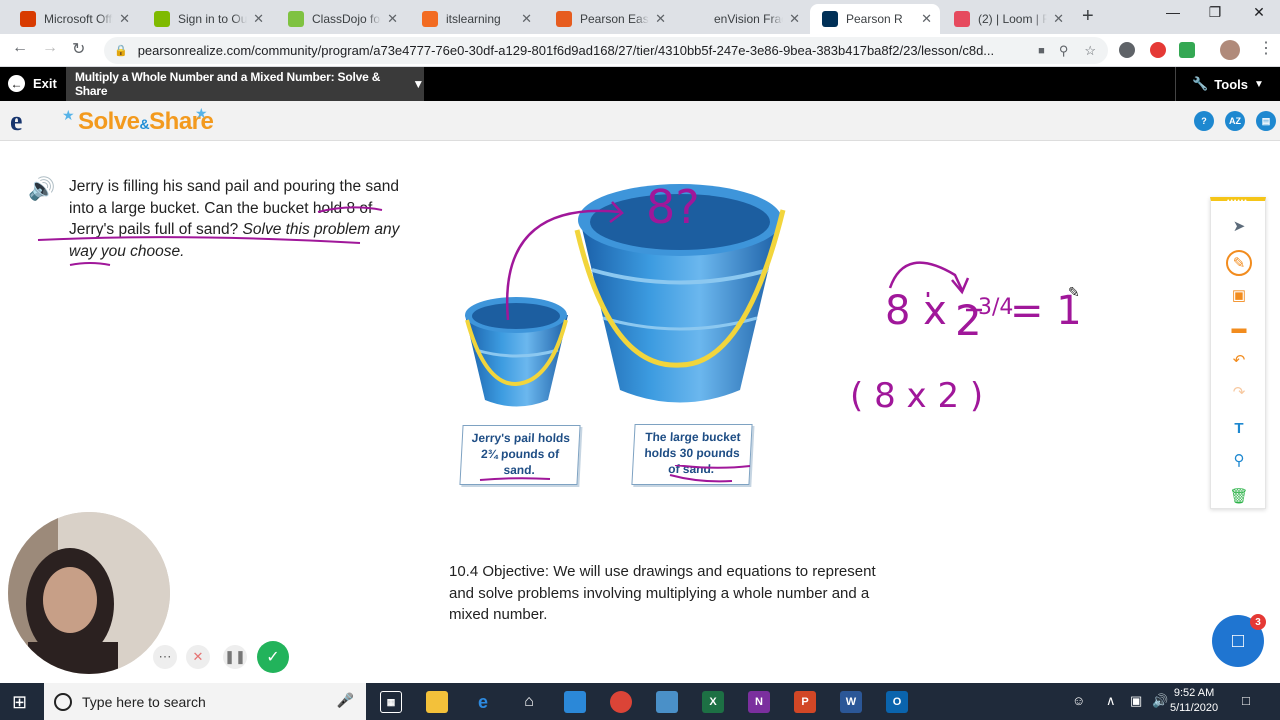 The height and width of the screenshot is (720, 1280). Describe the element at coordinates (614, 19) in the screenshot. I see `tab-title: Pearson EasyB` at that location.